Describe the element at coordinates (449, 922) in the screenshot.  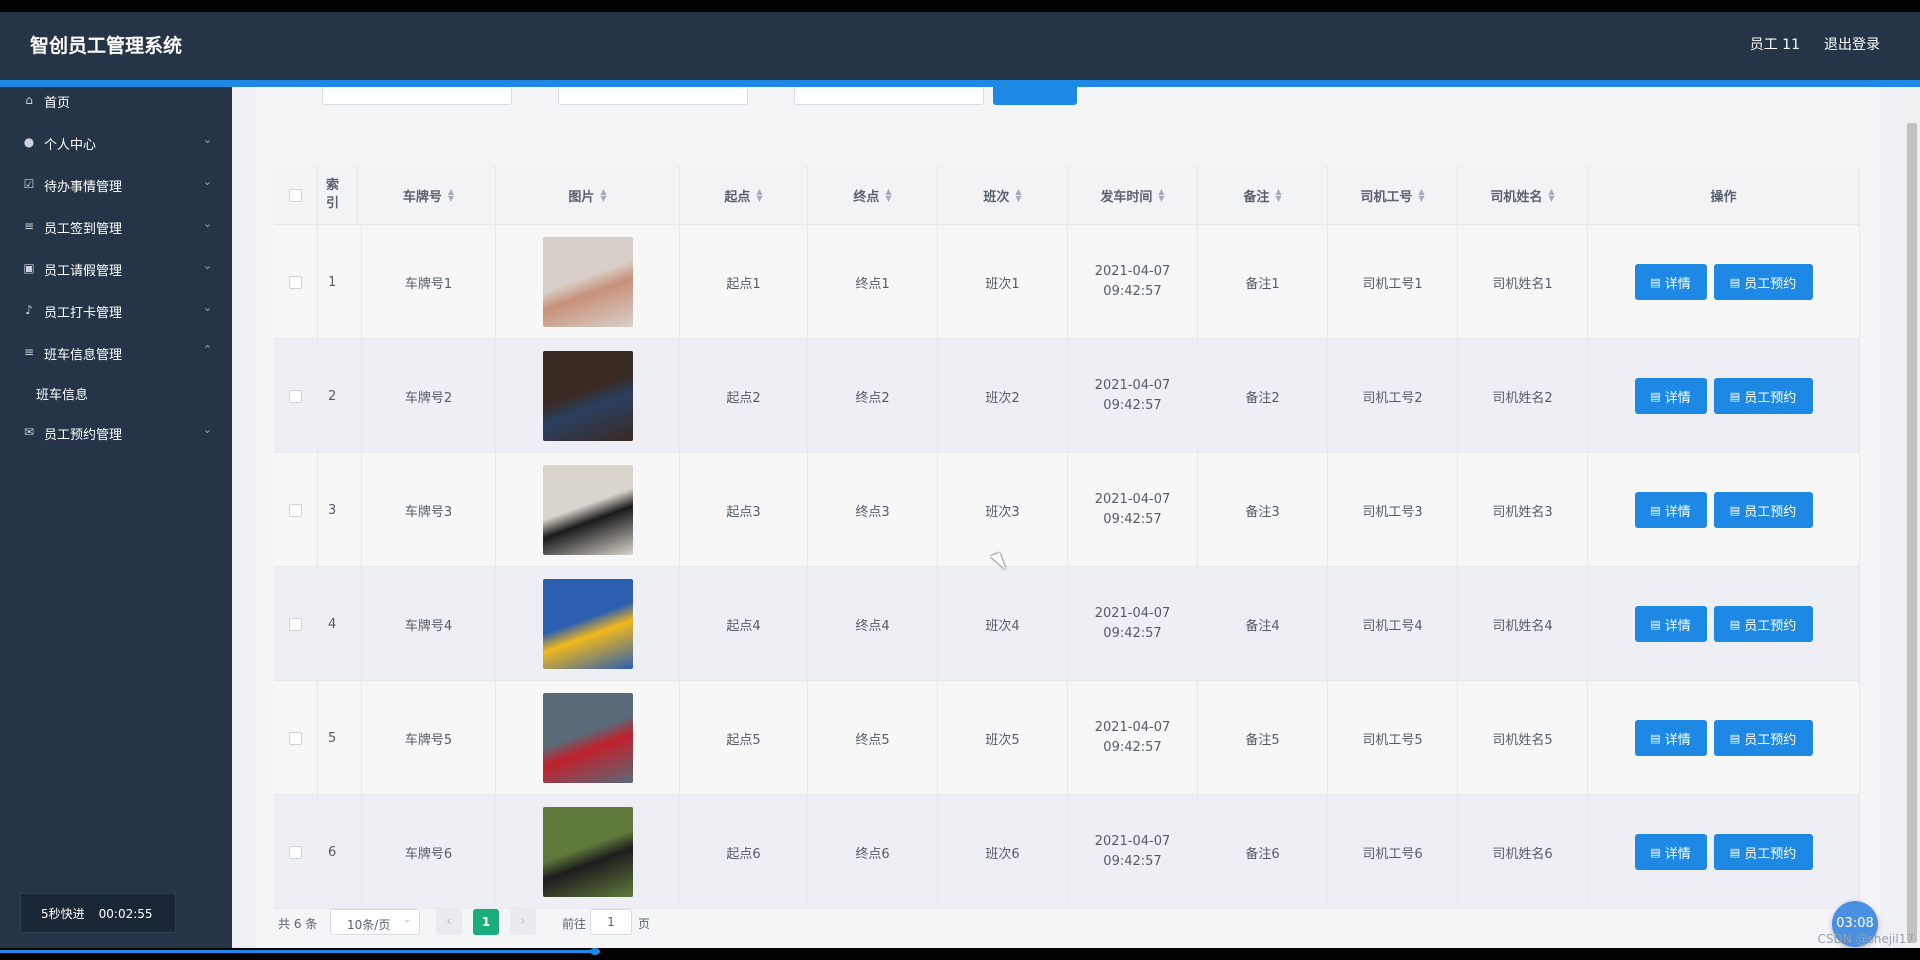
I see `prev-page-button: ‹` at that location.